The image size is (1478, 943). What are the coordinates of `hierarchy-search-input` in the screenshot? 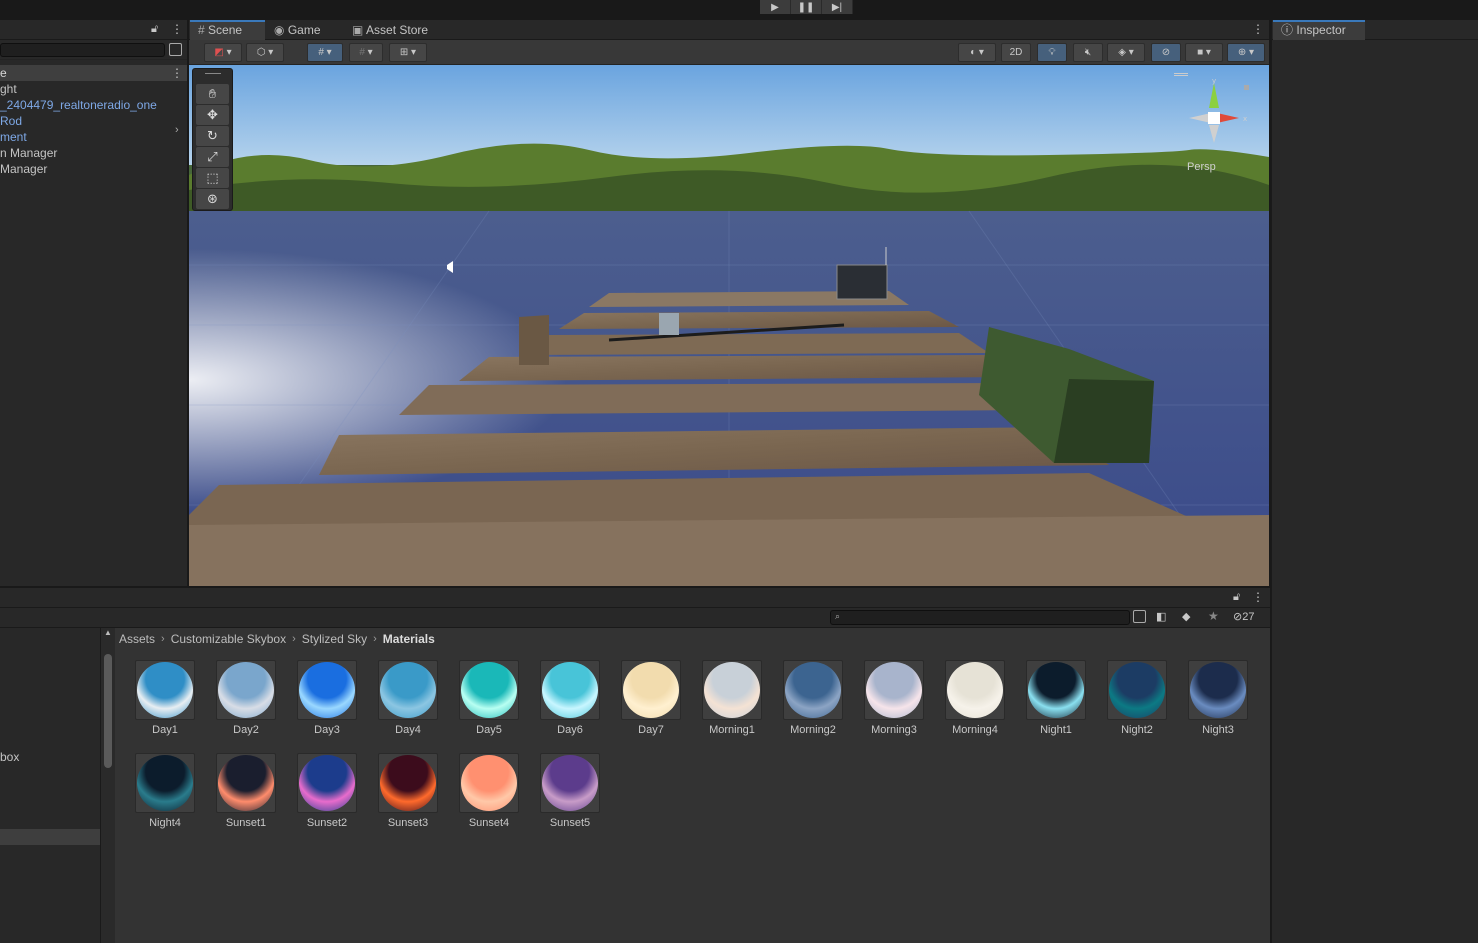 It's located at (82, 50).